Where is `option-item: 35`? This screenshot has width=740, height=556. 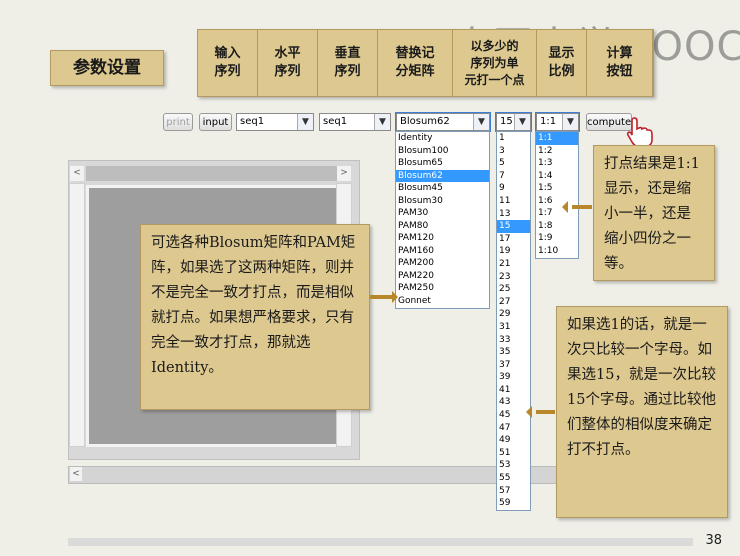
option-item: 35 is located at coordinates (513, 352).